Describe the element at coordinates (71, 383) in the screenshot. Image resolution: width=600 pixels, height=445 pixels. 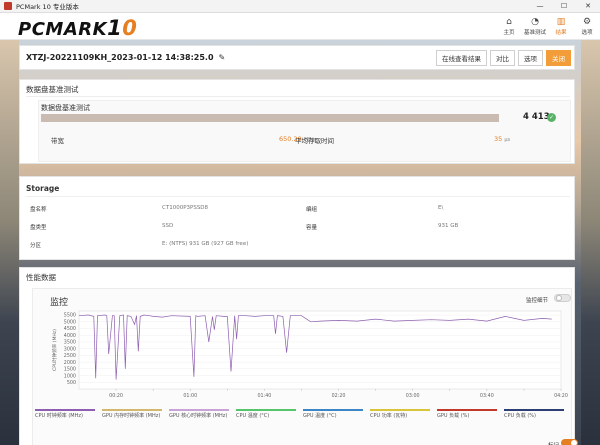
I see `y-tick-label: 500` at that location.